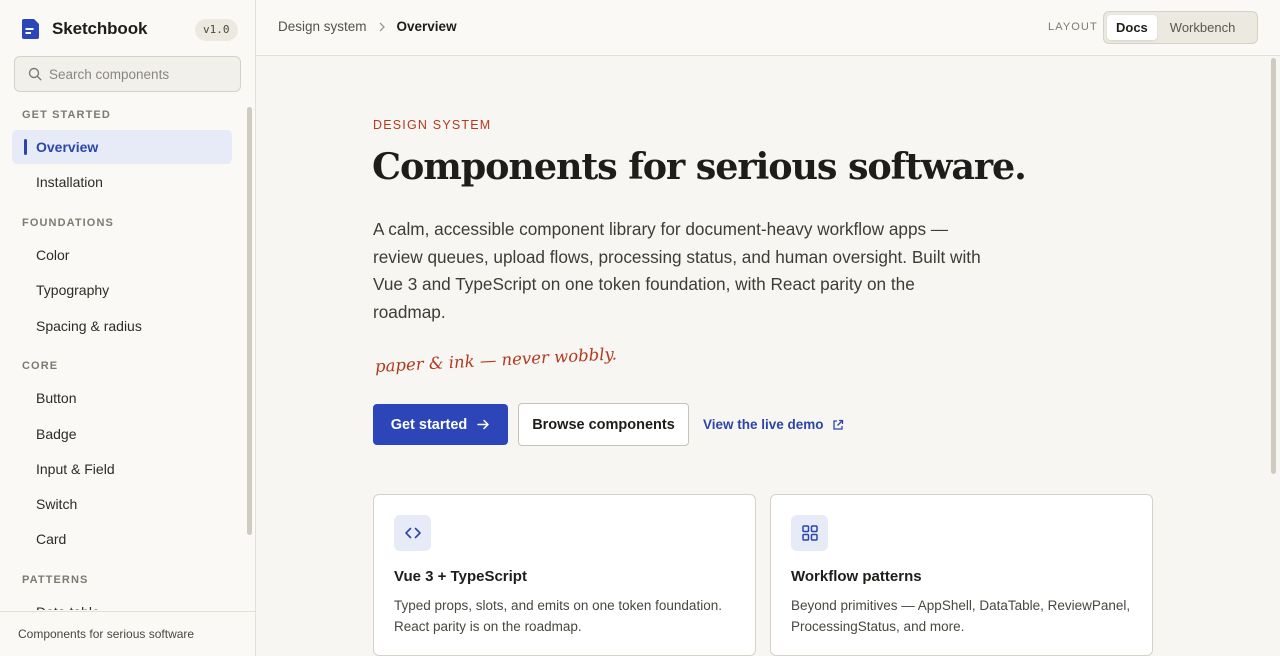  Describe the element at coordinates (66, 115) in the screenshot. I see `nav-section-get-started: GET STARTED` at that location.